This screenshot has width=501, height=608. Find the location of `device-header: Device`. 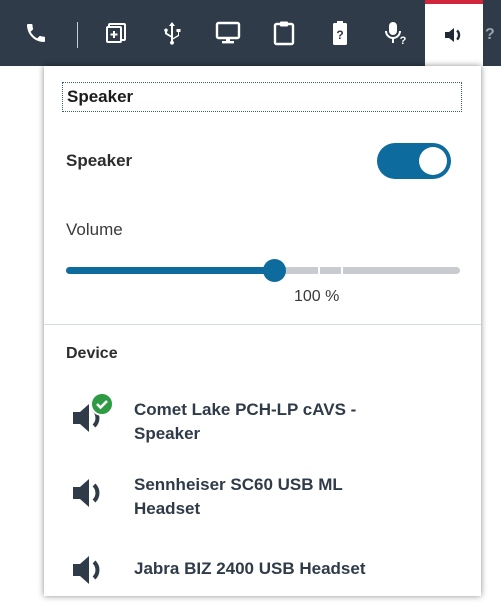

device-header: Device is located at coordinates (92, 353).